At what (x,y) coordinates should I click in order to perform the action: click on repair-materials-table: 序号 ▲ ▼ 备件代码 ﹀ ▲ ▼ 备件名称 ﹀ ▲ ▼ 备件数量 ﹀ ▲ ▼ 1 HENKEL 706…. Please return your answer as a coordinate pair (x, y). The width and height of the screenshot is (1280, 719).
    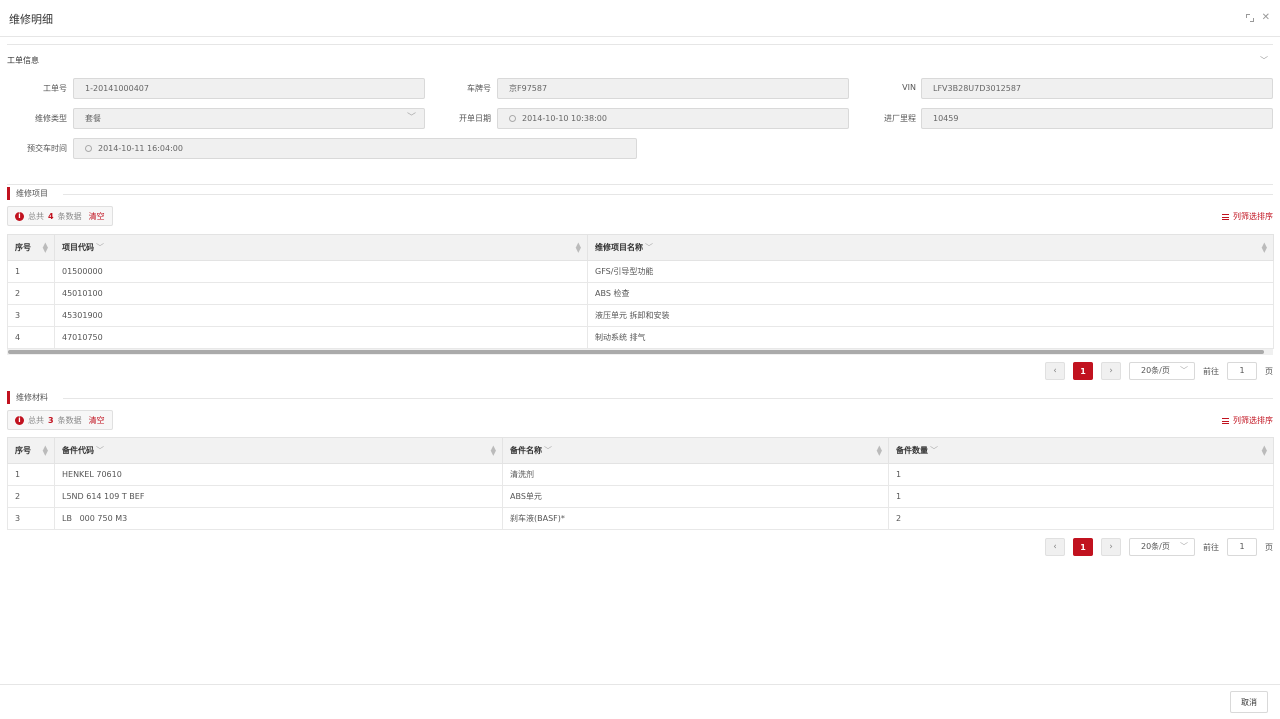
    Looking at the image, I should click on (640, 483).